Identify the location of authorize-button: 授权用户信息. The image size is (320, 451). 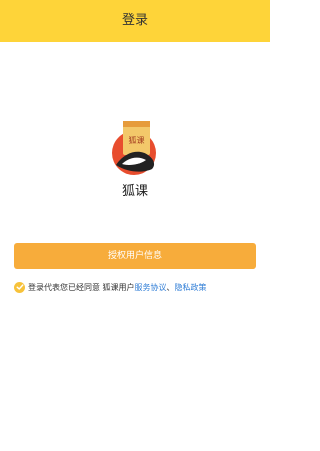
(135, 256).